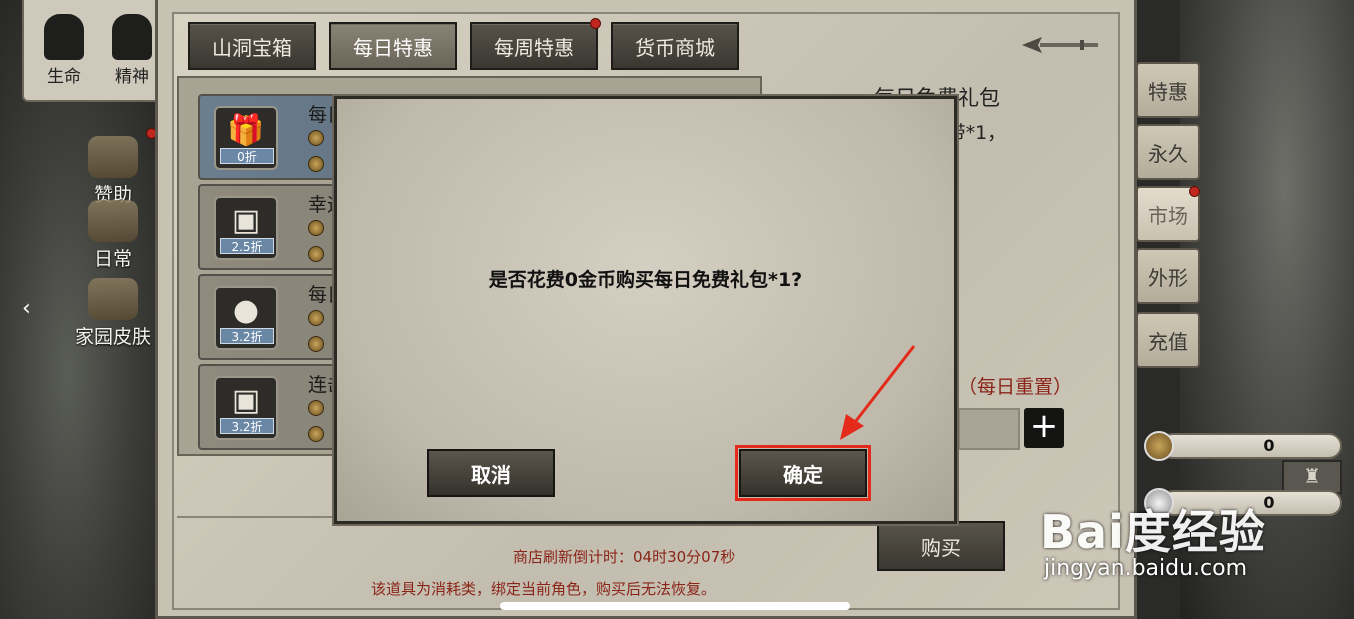  Describe the element at coordinates (624, 557) in the screenshot. I see `refresh-countdown: 商店刷新倒计时：04时30分07秒` at that location.